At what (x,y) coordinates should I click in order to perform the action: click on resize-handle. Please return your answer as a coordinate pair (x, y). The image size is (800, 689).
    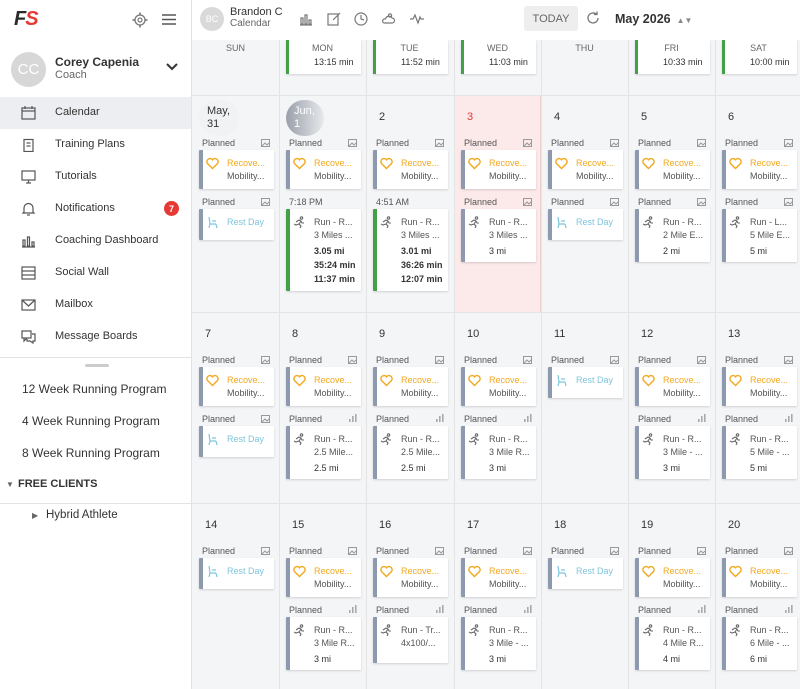
    Looking at the image, I should click on (97, 365).